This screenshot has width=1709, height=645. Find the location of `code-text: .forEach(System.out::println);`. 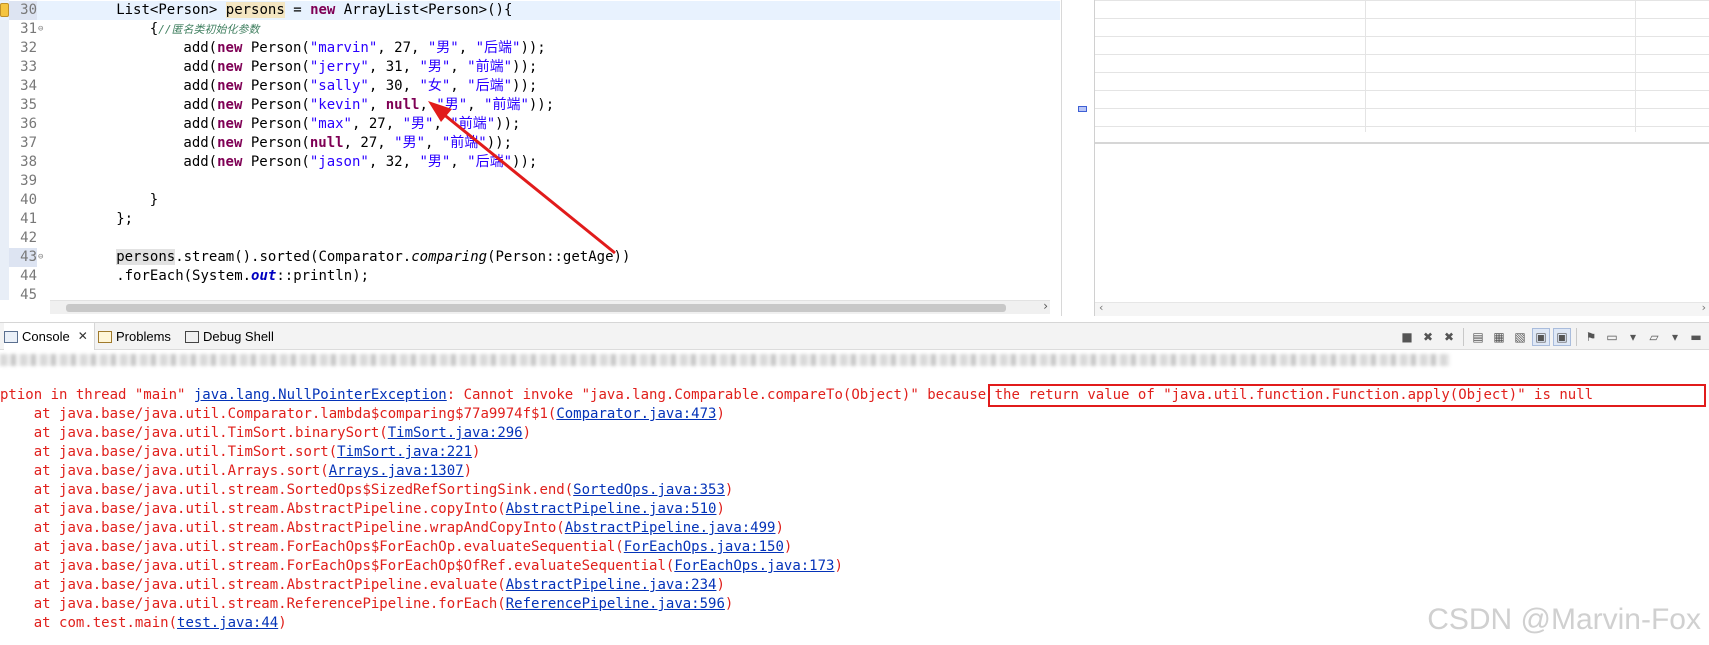

code-text: .forEach(System.out::println); is located at coordinates (209, 276).